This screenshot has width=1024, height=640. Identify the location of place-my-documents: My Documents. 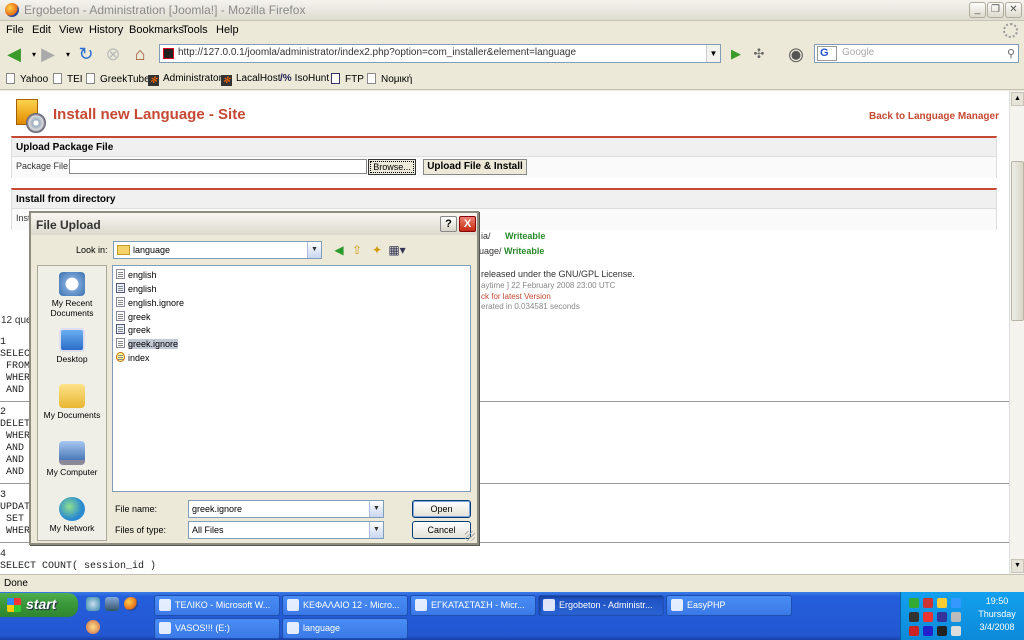
(72, 402).